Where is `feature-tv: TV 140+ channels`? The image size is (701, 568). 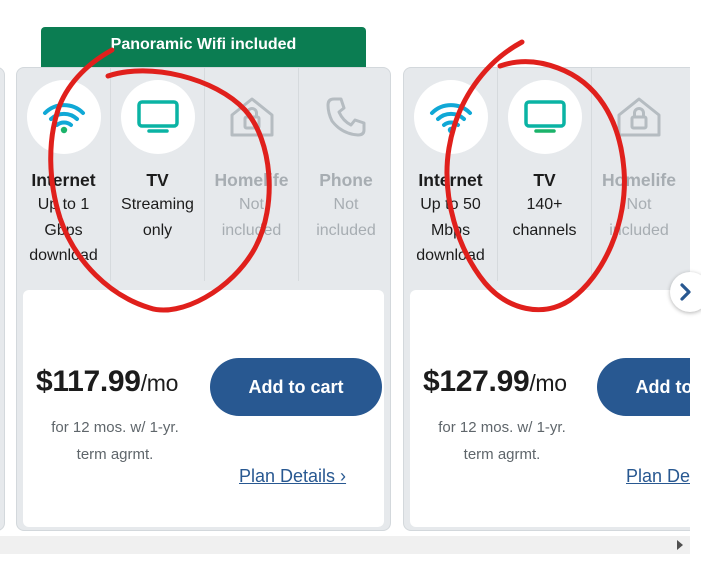 feature-tv: TV 140+ channels is located at coordinates (545, 174).